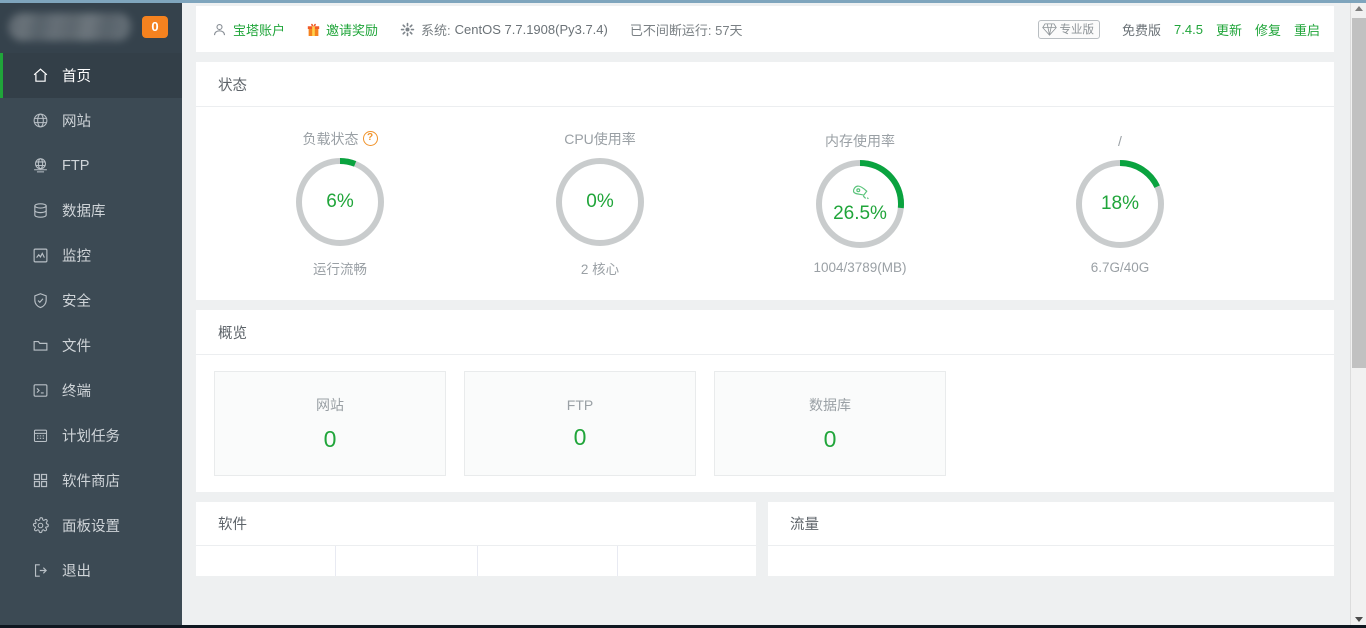 This screenshot has width=1366, height=628. I want to click on bt-account-link: 宝塔账户, so click(259, 29).